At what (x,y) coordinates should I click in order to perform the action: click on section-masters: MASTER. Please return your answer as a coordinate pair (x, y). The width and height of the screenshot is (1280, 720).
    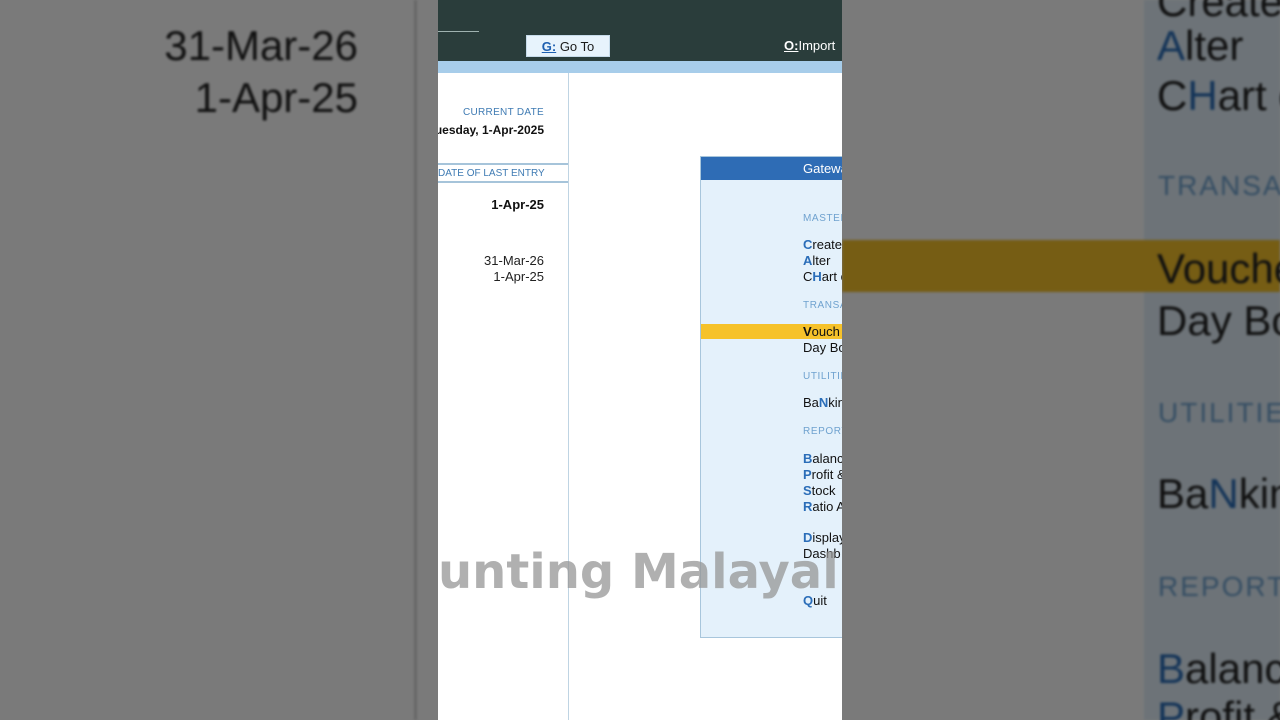
    Looking at the image, I should click on (822, 218).